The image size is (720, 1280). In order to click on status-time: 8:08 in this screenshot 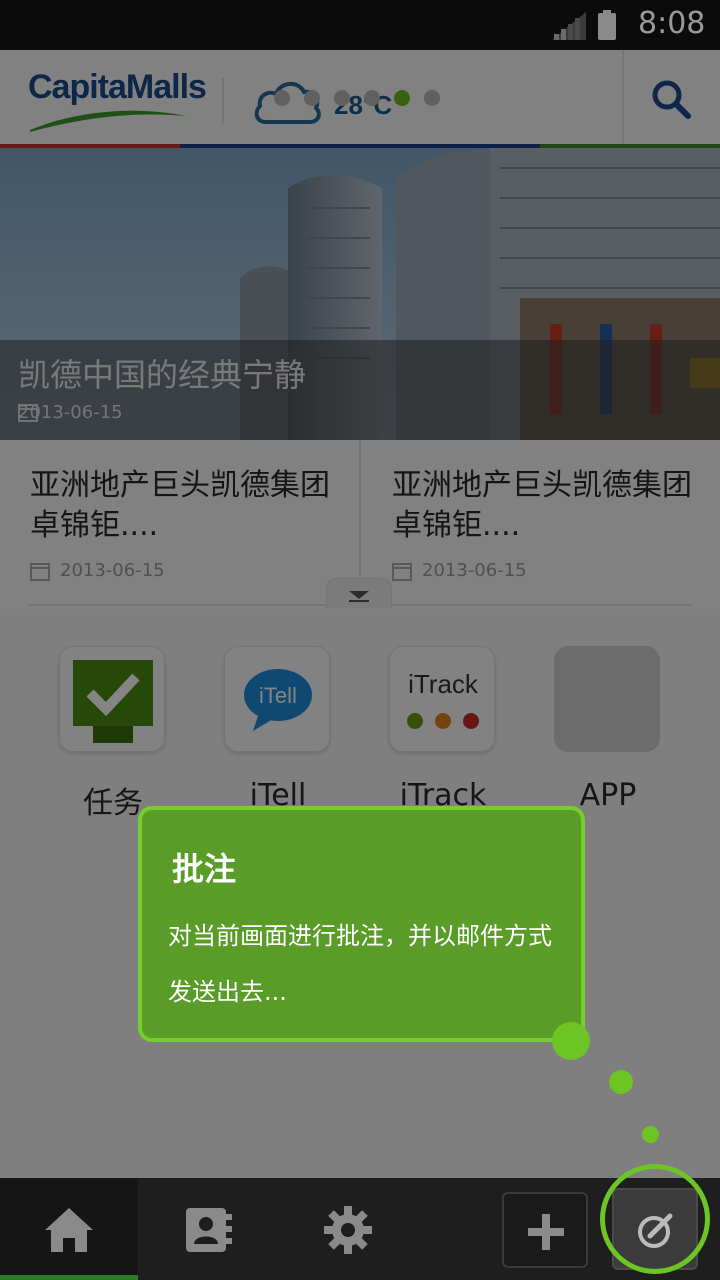, I will do `click(672, 23)`.